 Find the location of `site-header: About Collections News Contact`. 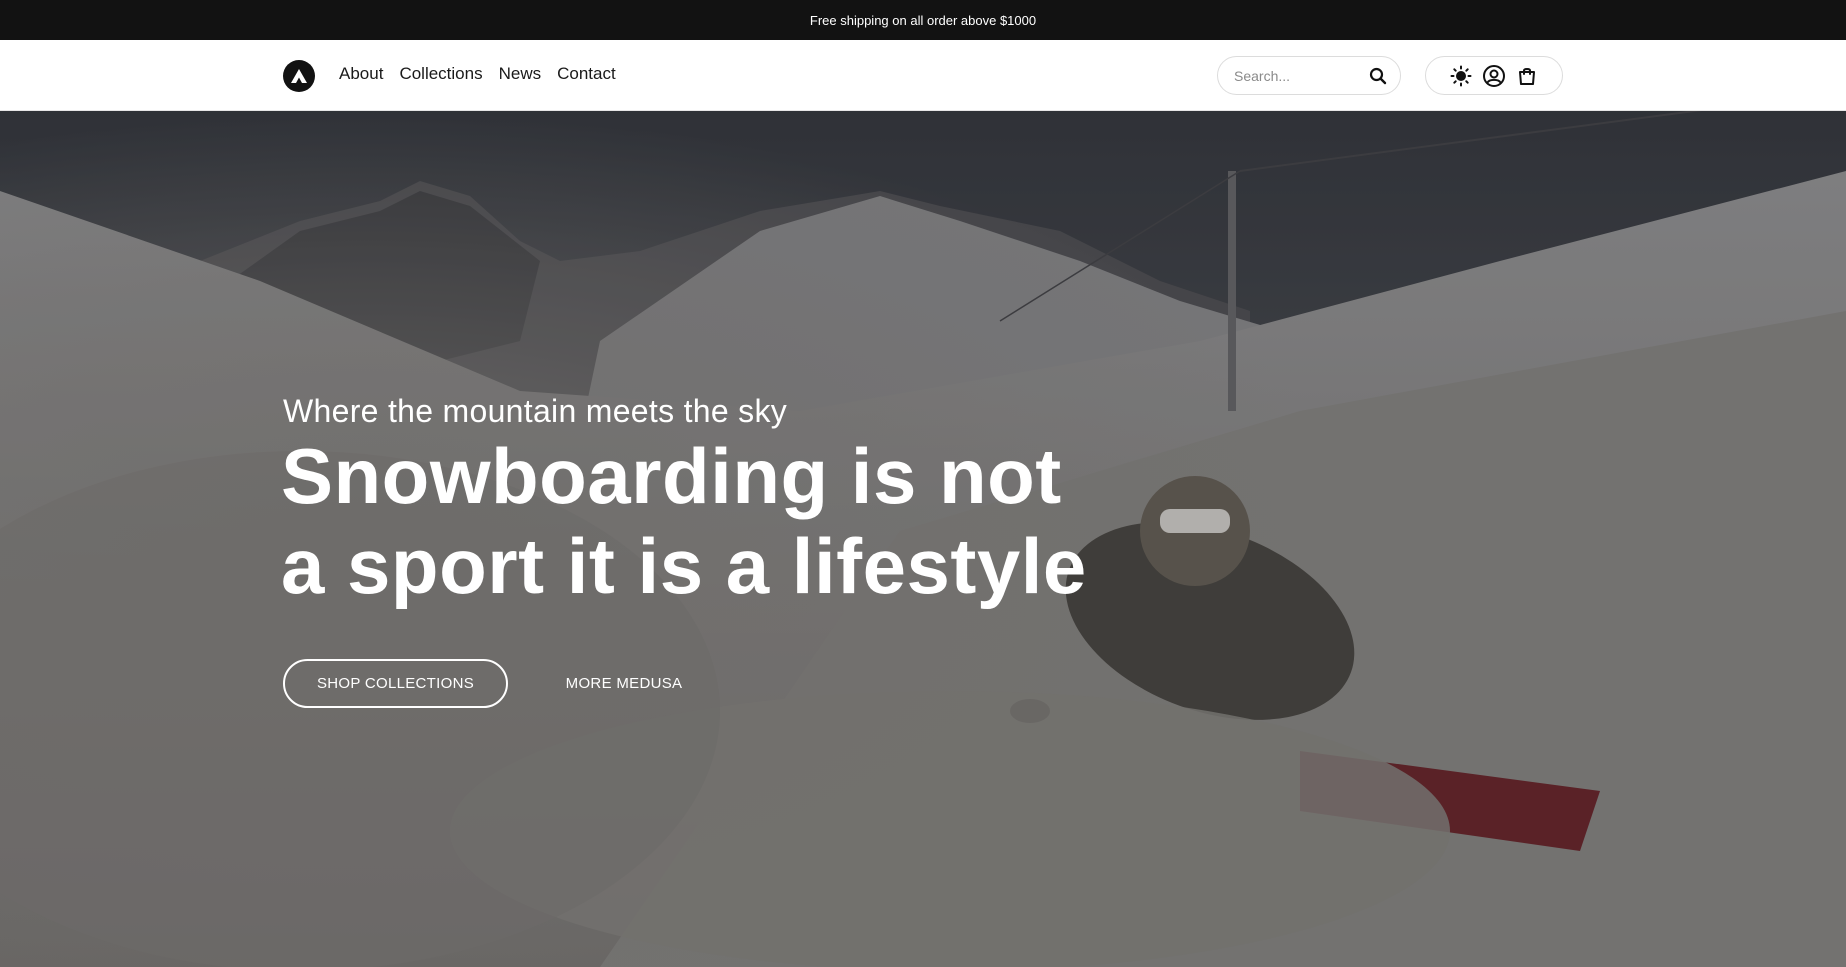

site-header: About Collections News Contact is located at coordinates (923, 75).